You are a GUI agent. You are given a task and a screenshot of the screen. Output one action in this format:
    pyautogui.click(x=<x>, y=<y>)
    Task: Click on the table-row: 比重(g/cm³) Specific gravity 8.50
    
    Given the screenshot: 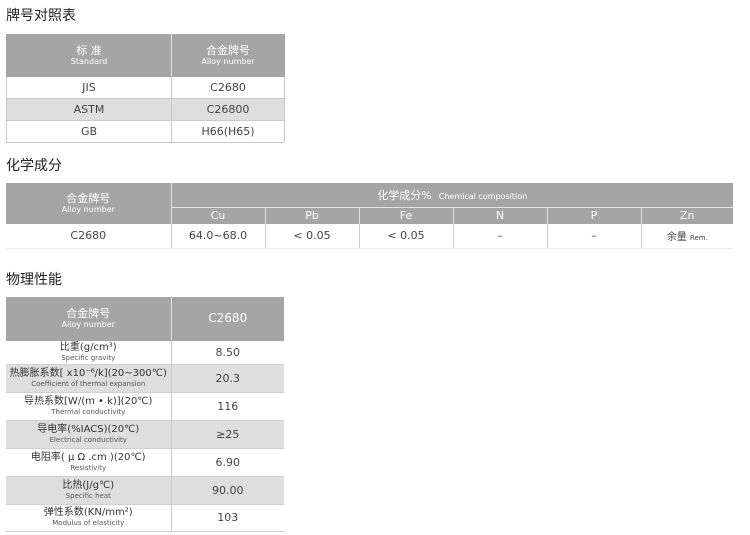 What is the action you would take?
    pyautogui.click(x=145, y=352)
    